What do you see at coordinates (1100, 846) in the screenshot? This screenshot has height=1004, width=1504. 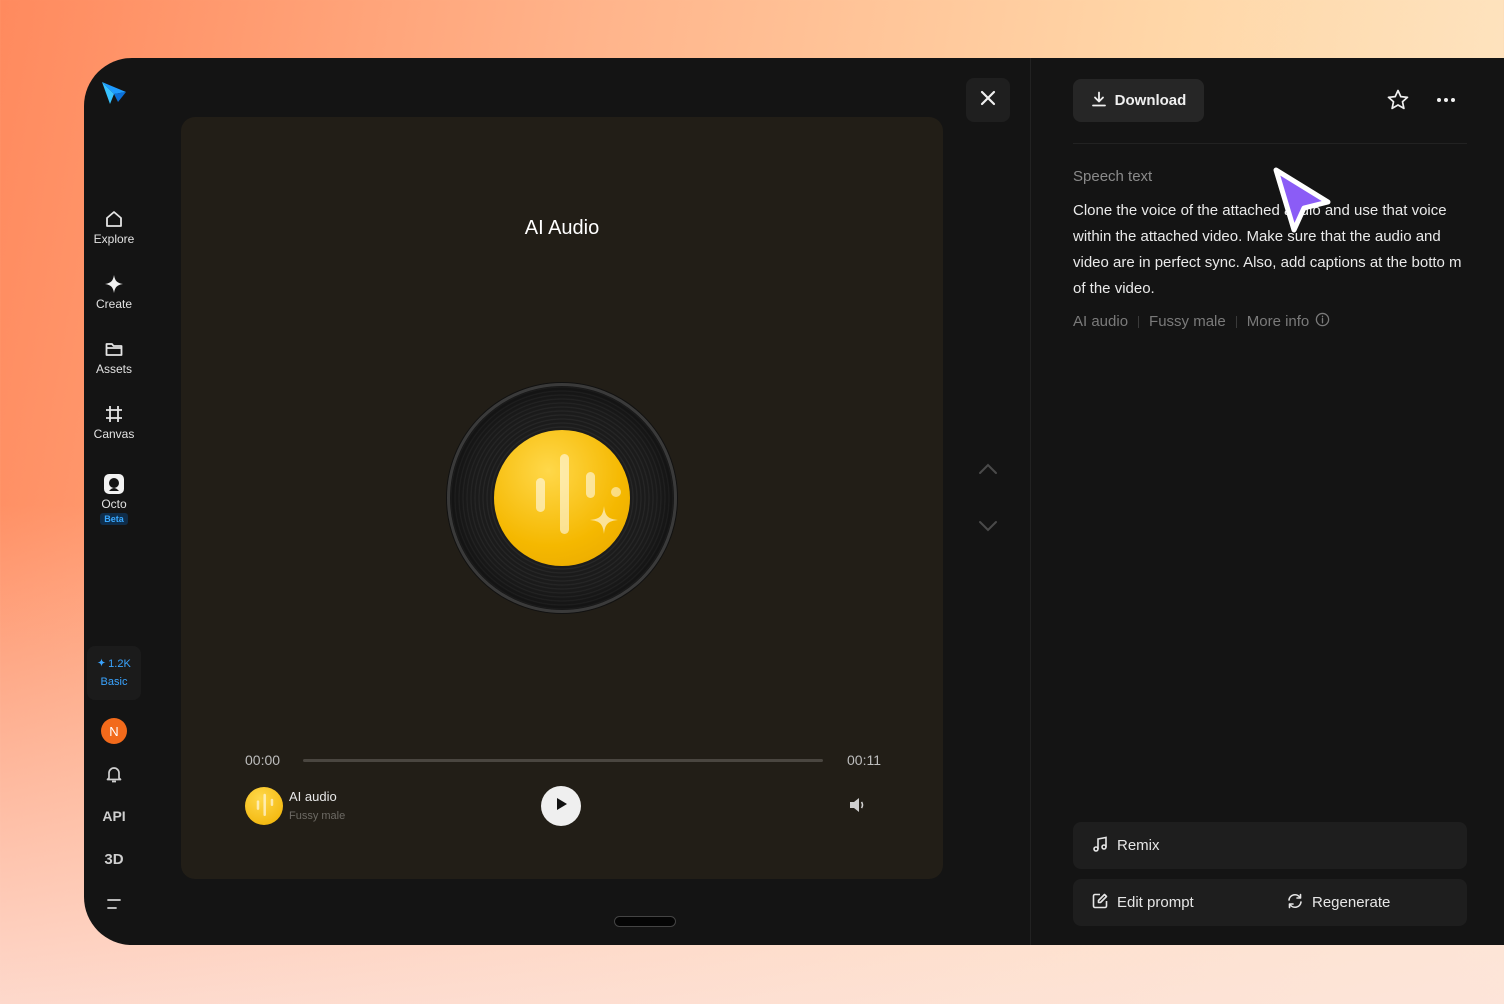 I see `music-note-icon` at bounding box center [1100, 846].